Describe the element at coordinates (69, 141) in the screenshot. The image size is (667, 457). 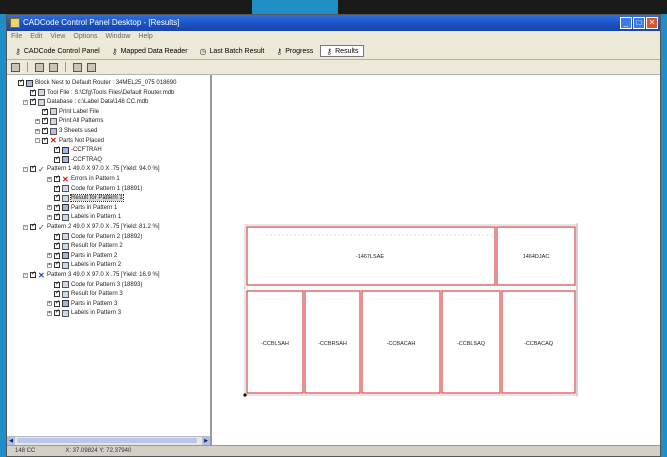
I see `tree-node: - ✕Parts Not Placed` at that location.